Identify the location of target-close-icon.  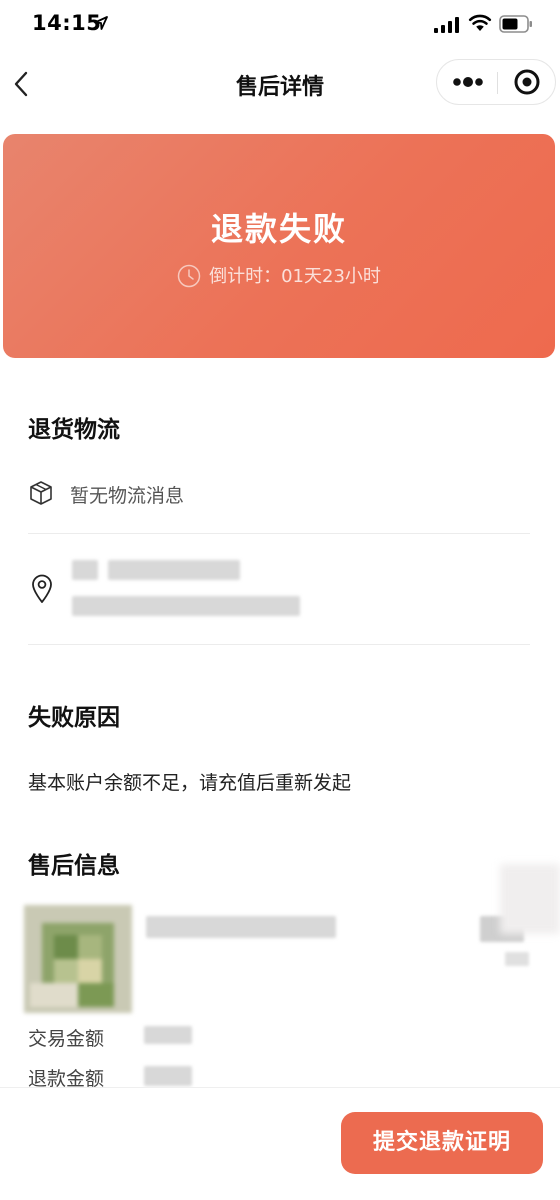
(527, 82).